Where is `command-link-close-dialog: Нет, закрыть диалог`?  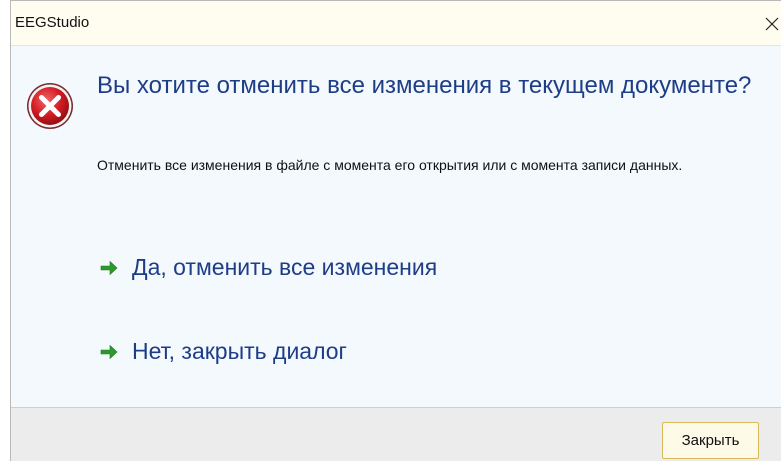 command-link-close-dialog: Нет, закрыть диалог is located at coordinates (224, 351).